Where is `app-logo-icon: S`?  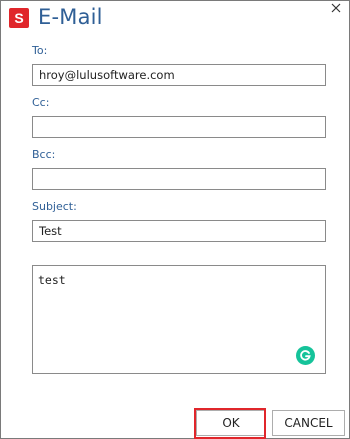
app-logo-icon: S is located at coordinates (19, 18).